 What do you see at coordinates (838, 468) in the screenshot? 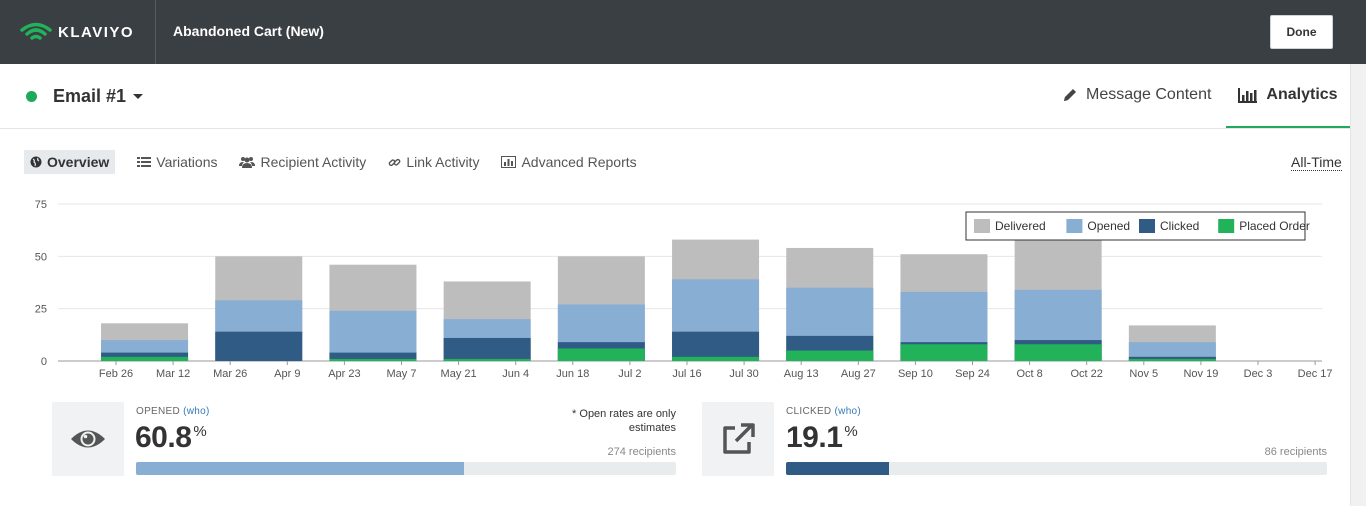
I see `clicked-progress-fill` at bounding box center [838, 468].